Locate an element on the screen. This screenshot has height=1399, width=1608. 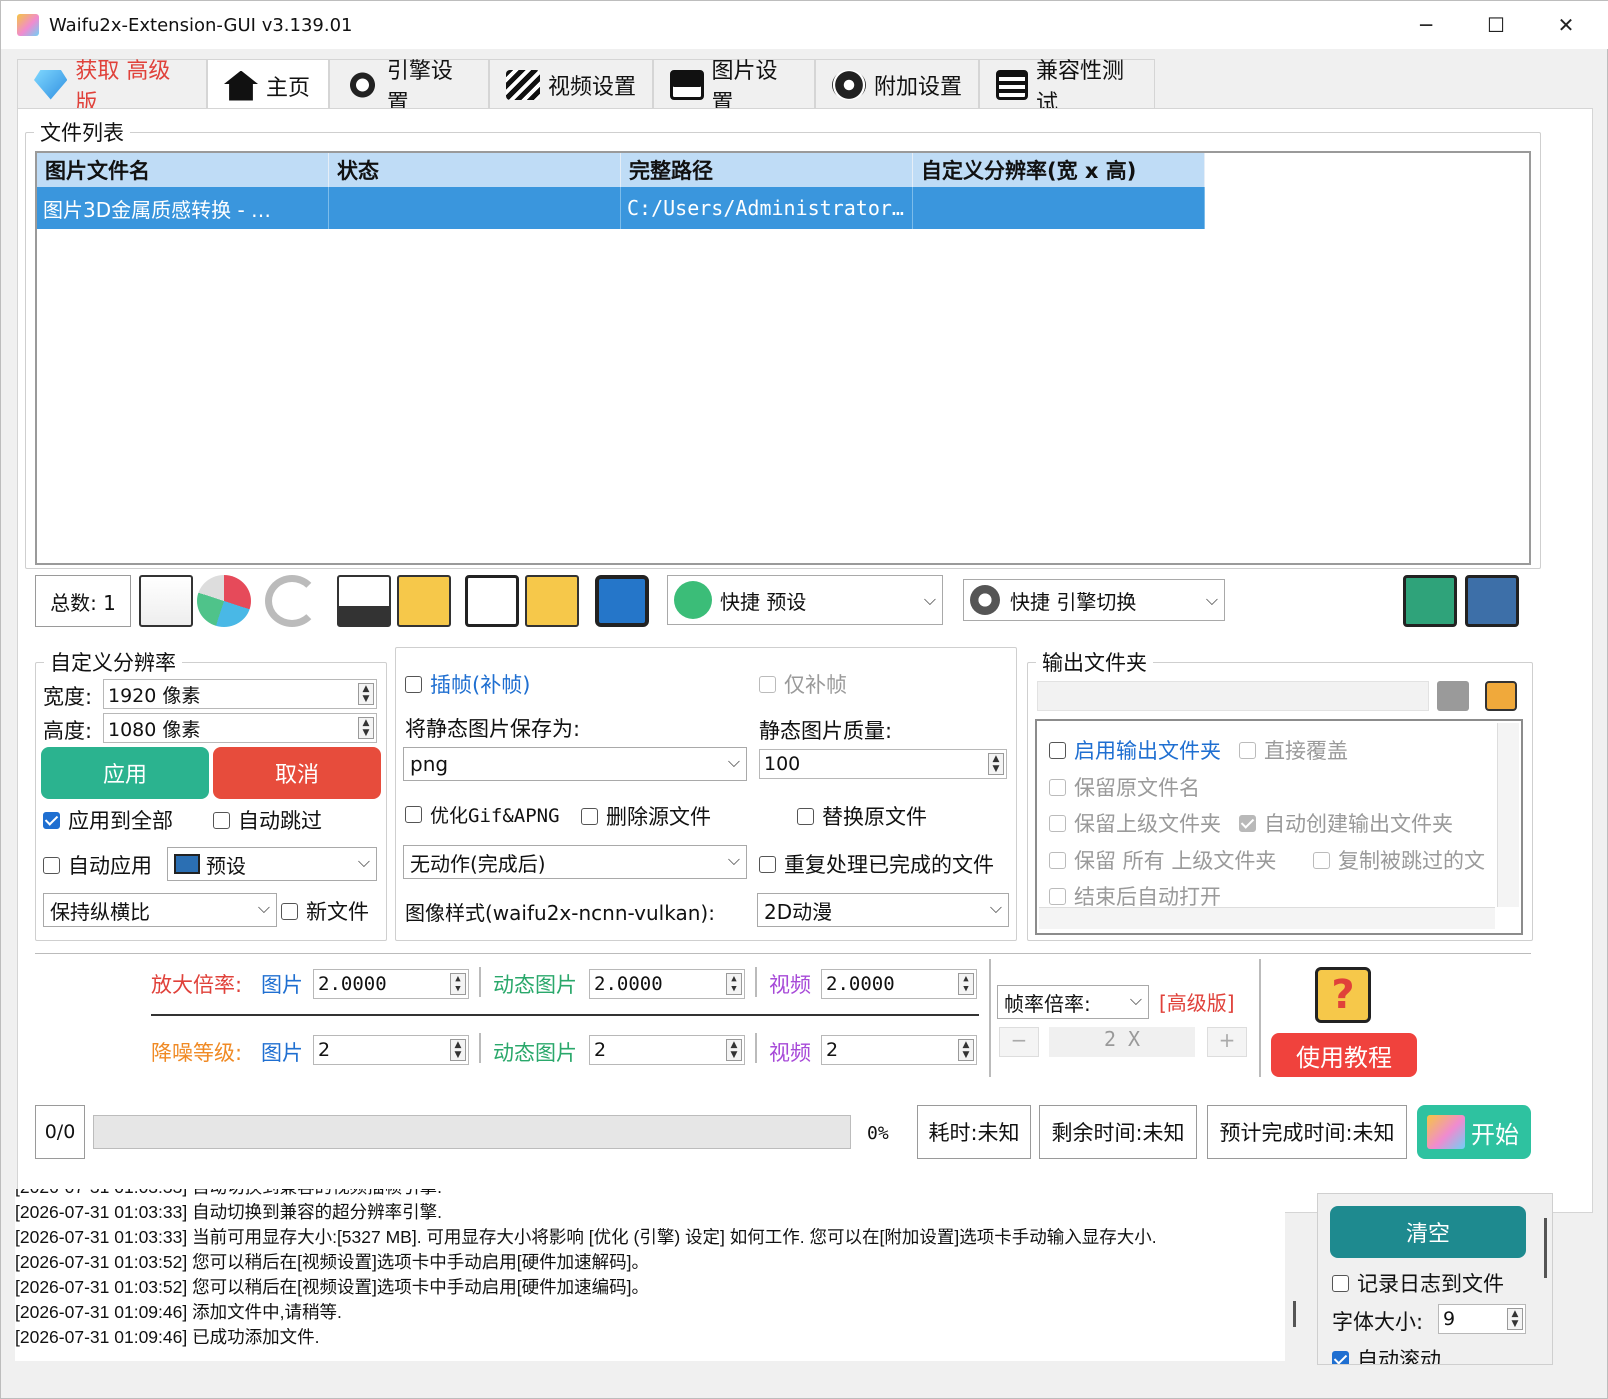
load-file-list-icon is located at coordinates (424, 601).